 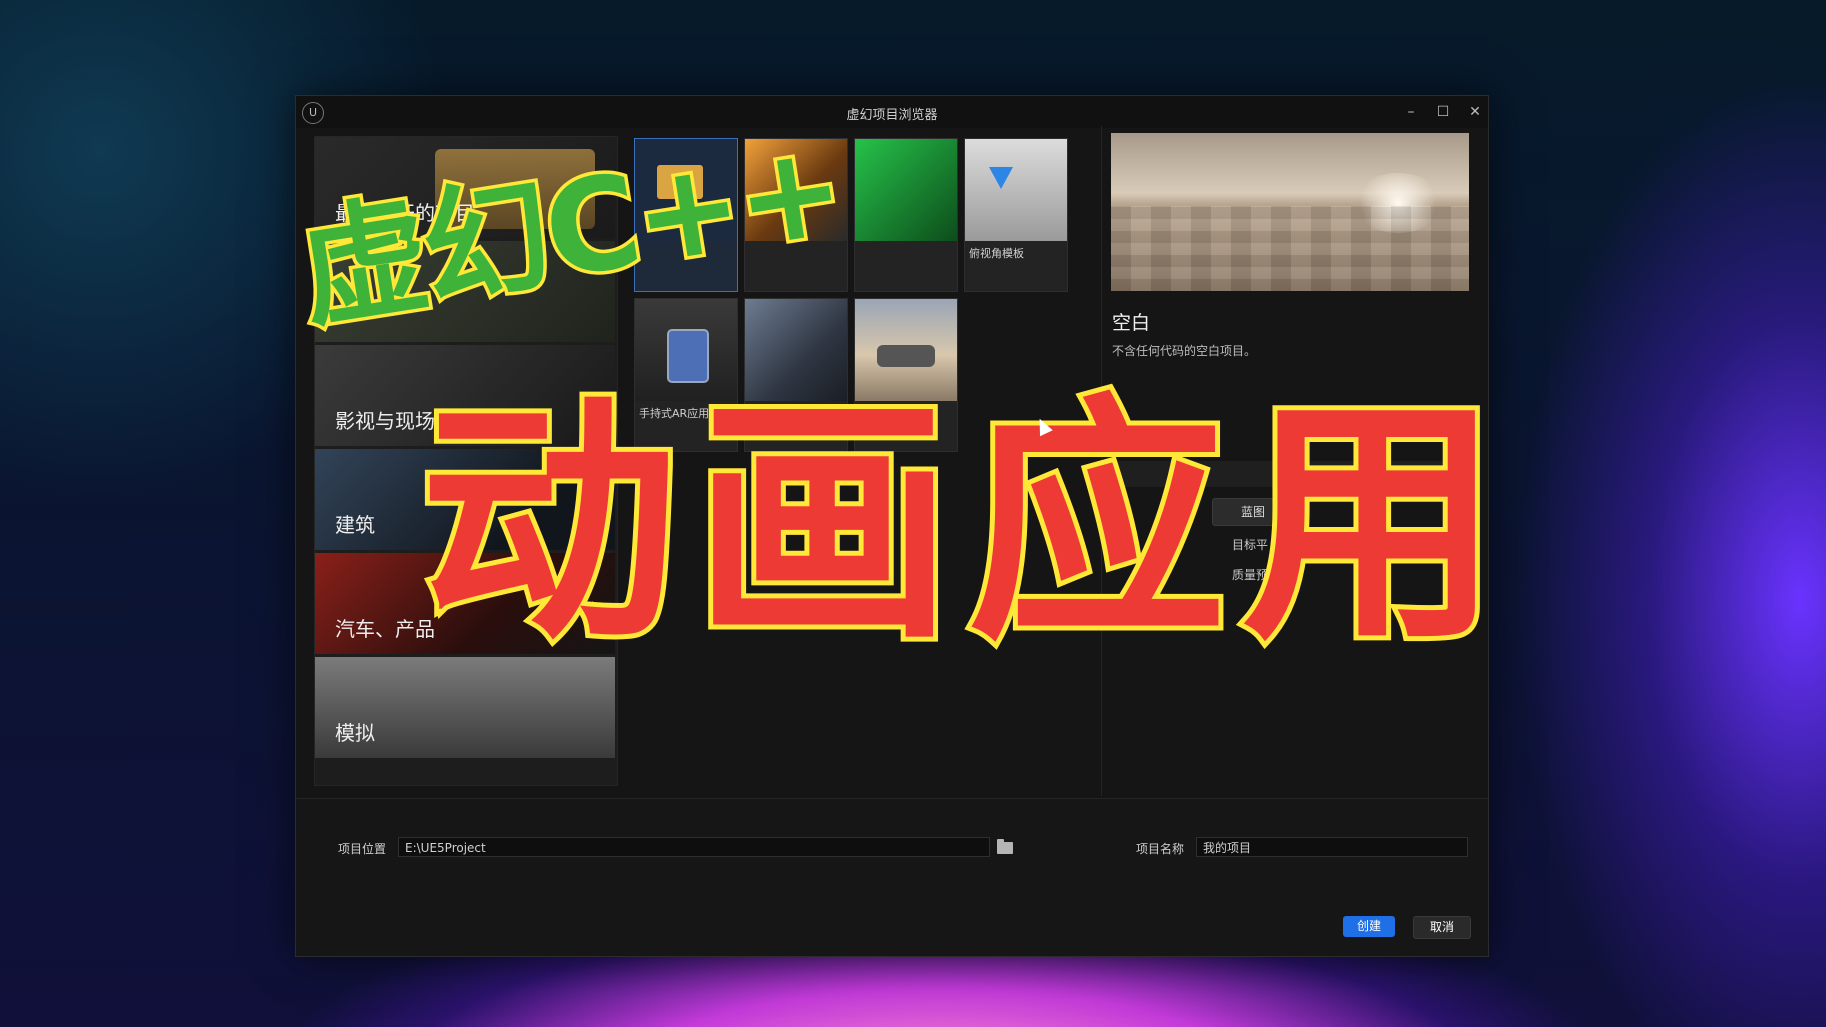 What do you see at coordinates (355, 733) in the screenshot?
I see `category-label: 模拟` at bounding box center [355, 733].